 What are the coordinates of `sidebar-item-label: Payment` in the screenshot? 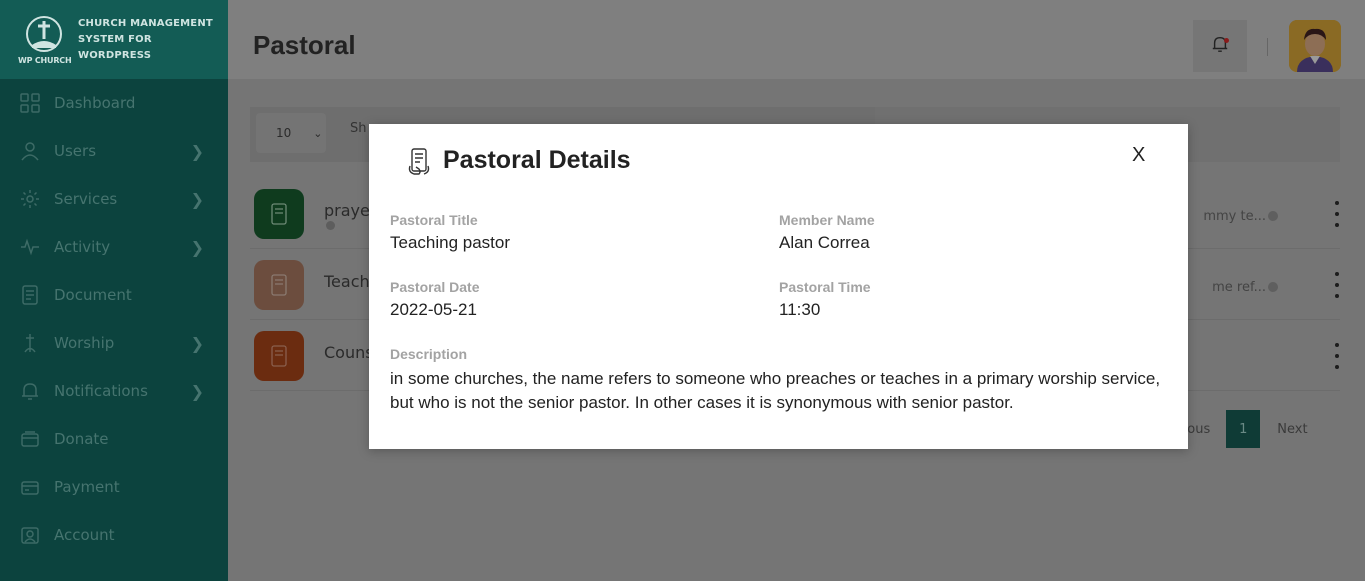 It's located at (87, 487).